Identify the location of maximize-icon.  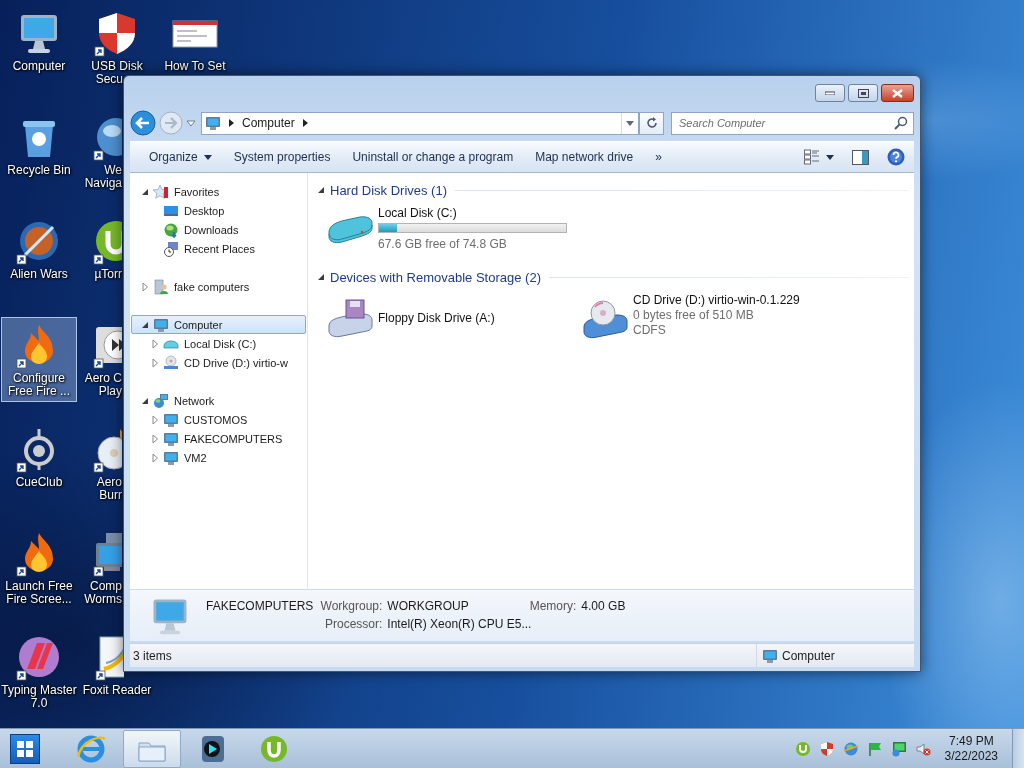
(863, 93).